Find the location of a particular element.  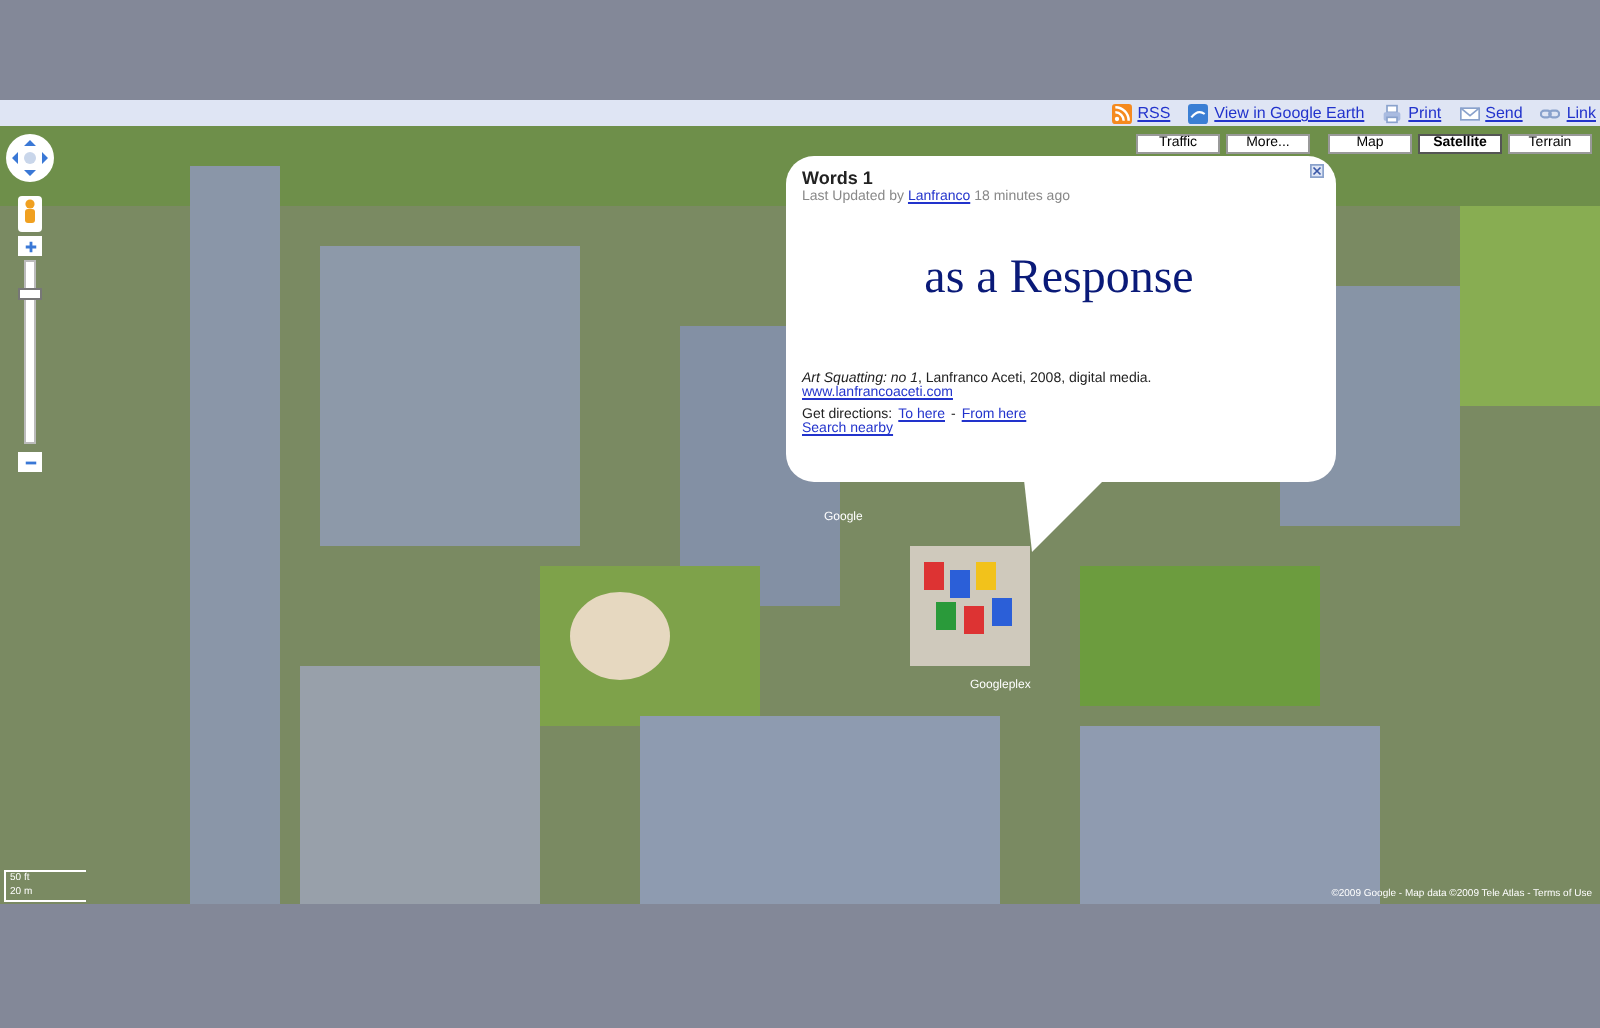

headline-text: as a Response is located at coordinates (1059, 280).